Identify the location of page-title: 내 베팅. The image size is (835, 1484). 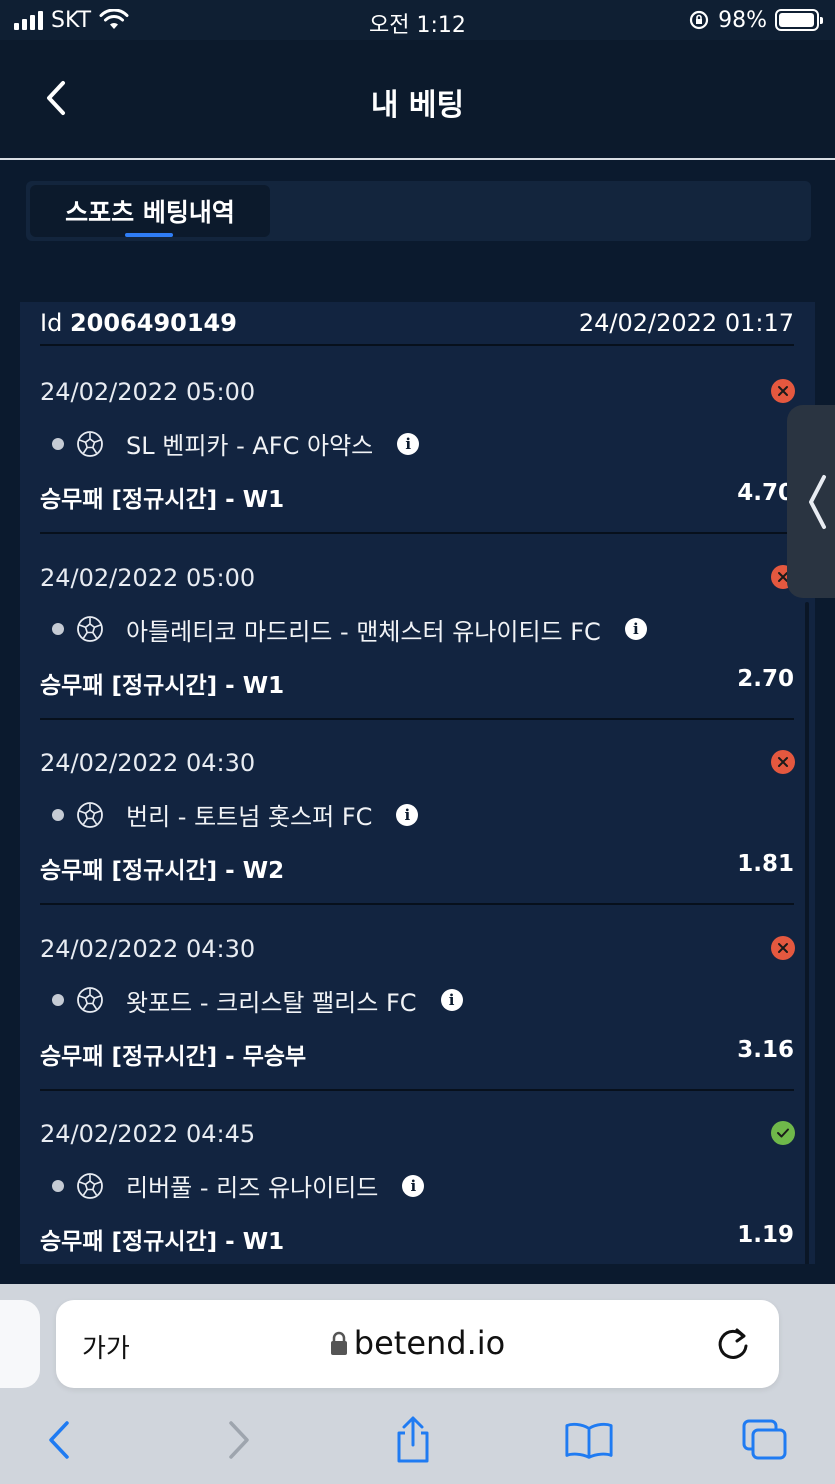
(417, 105).